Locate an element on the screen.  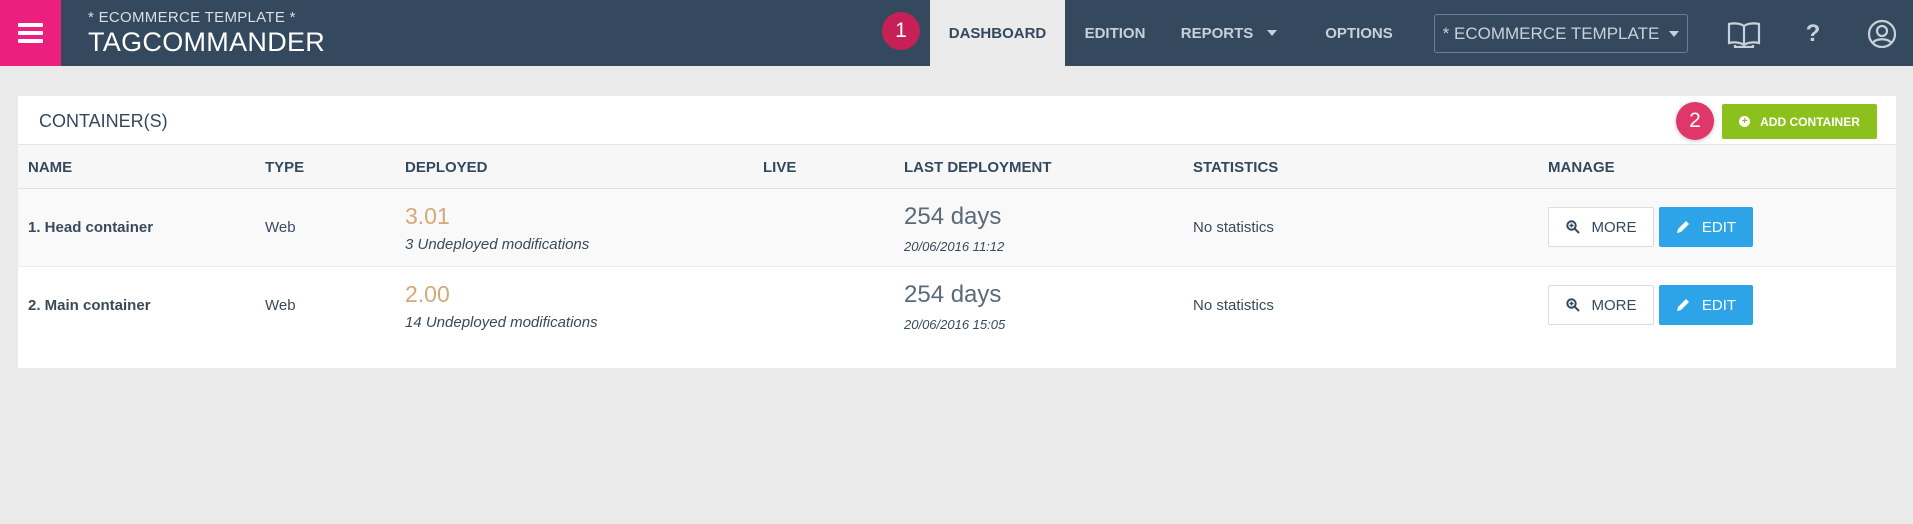
container-name: 1. Head container is located at coordinates (91, 227).